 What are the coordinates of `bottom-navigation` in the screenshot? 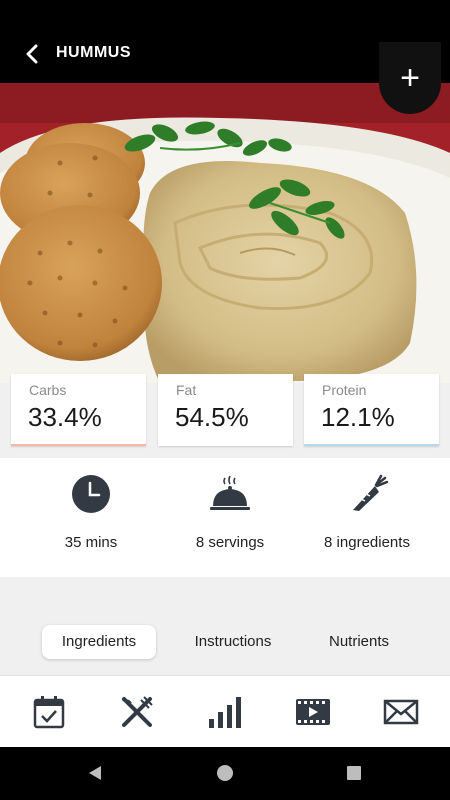 It's located at (225, 711).